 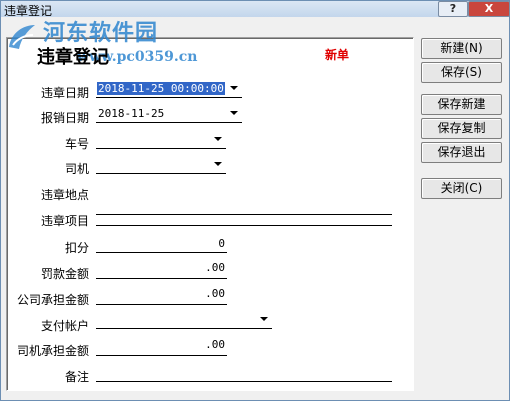 What do you see at coordinates (453, 9) in the screenshot?
I see `help-button: ?` at bounding box center [453, 9].